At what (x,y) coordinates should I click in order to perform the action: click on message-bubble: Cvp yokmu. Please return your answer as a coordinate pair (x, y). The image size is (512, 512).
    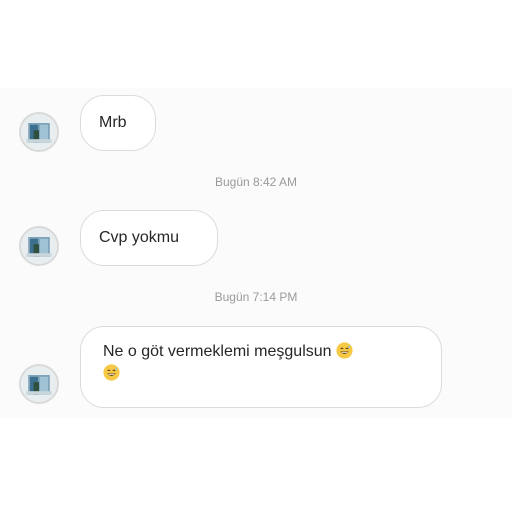
    Looking at the image, I should click on (149, 238).